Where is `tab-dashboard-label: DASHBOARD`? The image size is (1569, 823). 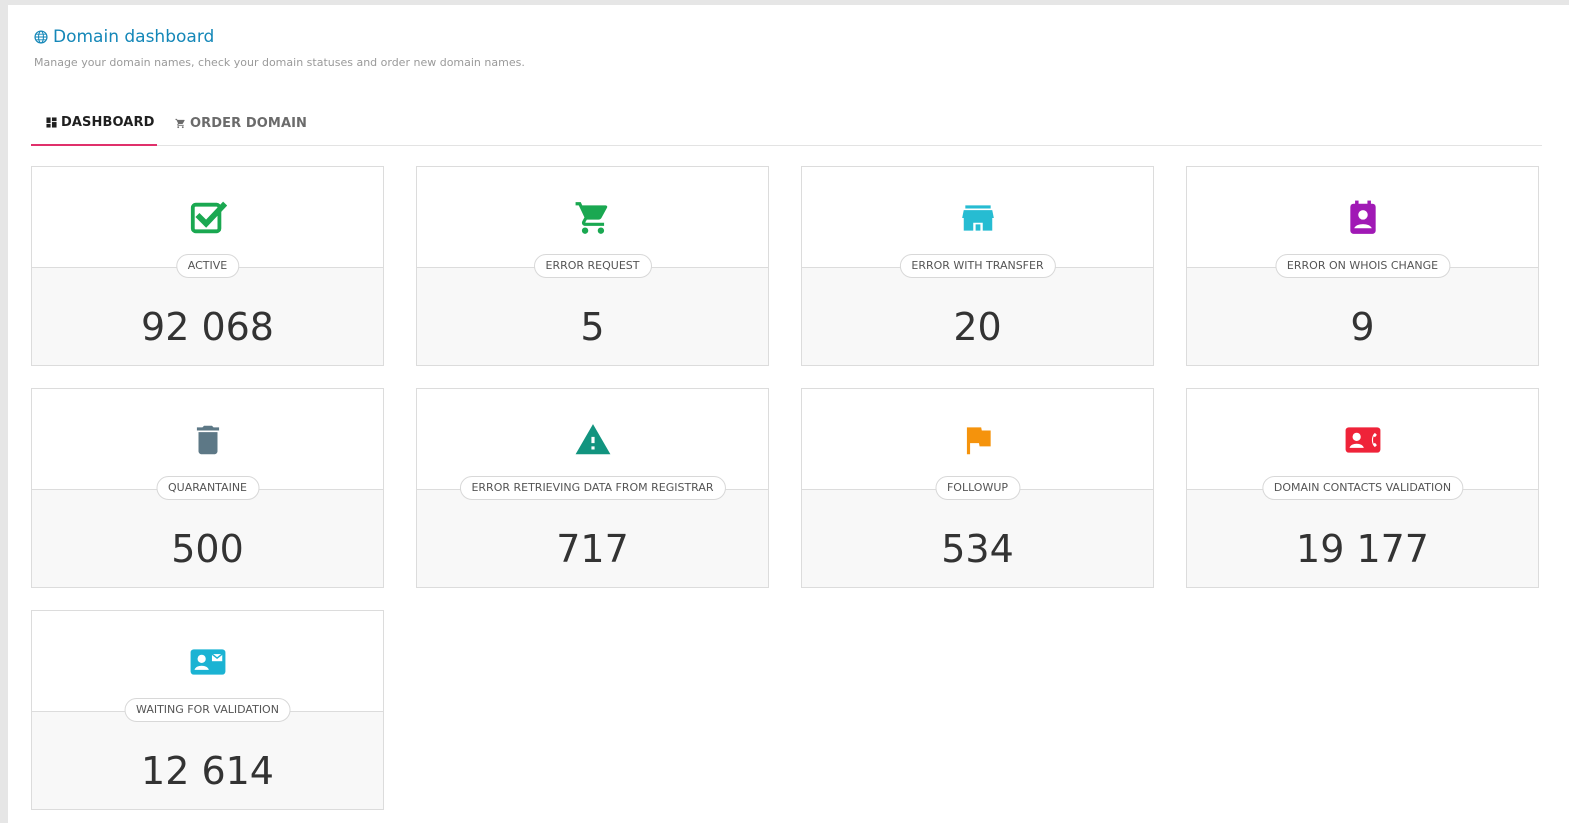 tab-dashboard-label: DASHBOARD is located at coordinates (108, 122).